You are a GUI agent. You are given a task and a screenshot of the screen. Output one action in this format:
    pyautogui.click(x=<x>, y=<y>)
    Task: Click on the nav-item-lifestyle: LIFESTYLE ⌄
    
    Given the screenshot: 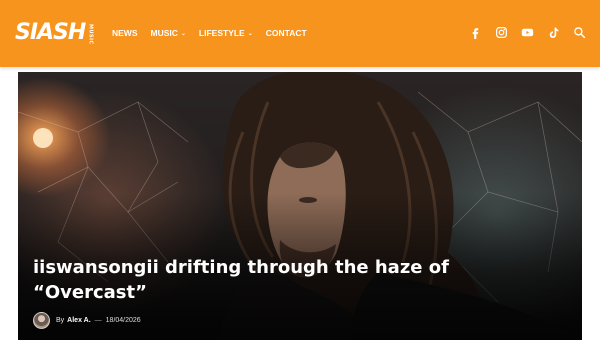 What is the action you would take?
    pyautogui.click(x=226, y=33)
    